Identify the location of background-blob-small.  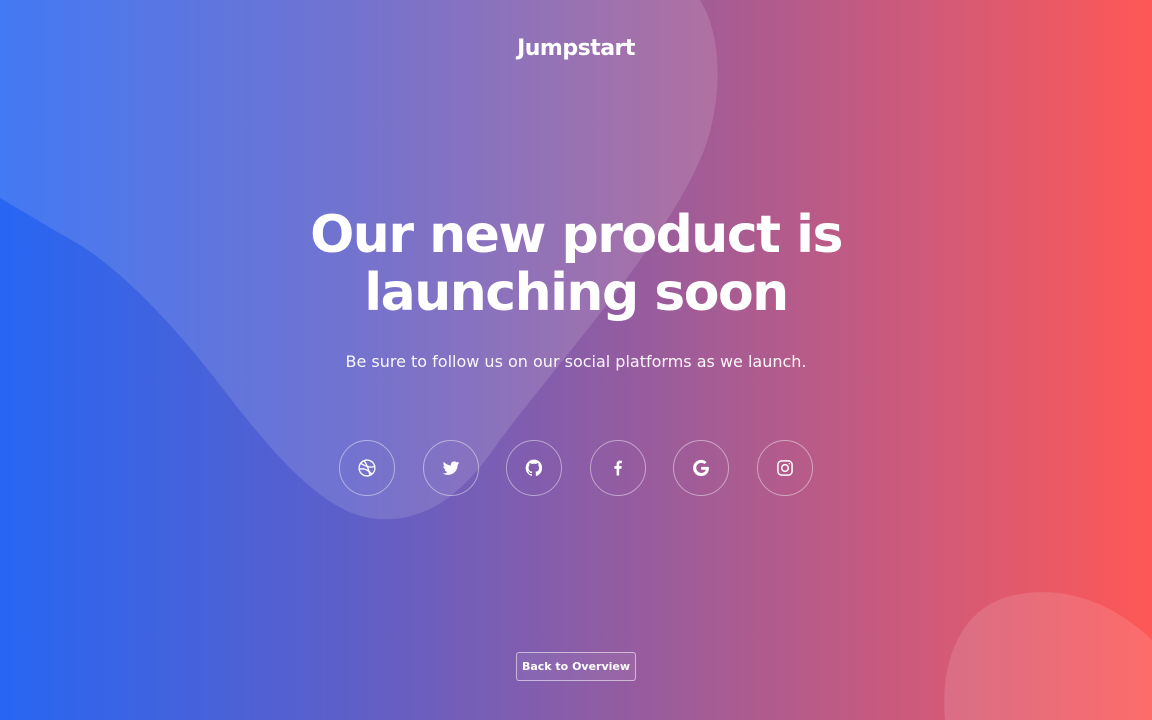
(1048, 656).